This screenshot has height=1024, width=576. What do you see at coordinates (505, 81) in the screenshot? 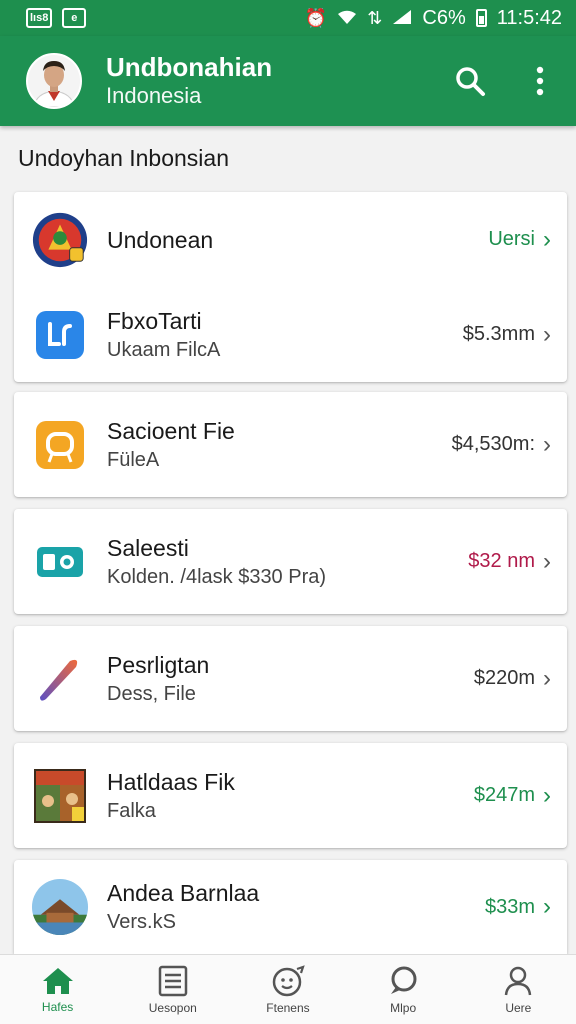
I see `app-bar-actions` at bounding box center [505, 81].